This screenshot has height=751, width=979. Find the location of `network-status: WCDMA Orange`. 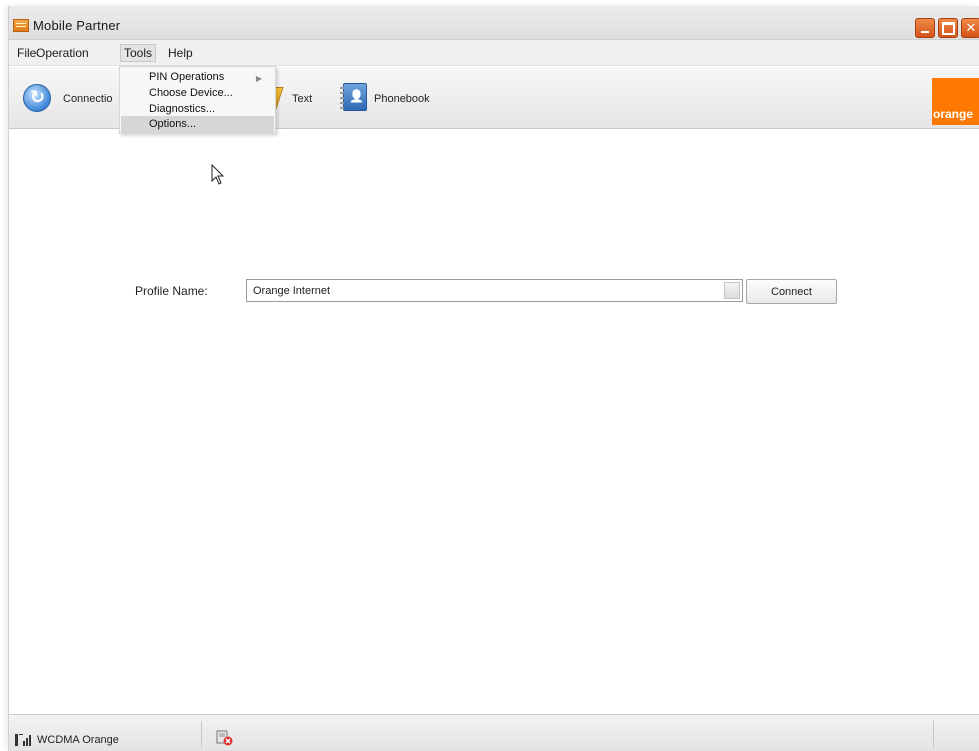

network-status: WCDMA Orange is located at coordinates (78, 740).